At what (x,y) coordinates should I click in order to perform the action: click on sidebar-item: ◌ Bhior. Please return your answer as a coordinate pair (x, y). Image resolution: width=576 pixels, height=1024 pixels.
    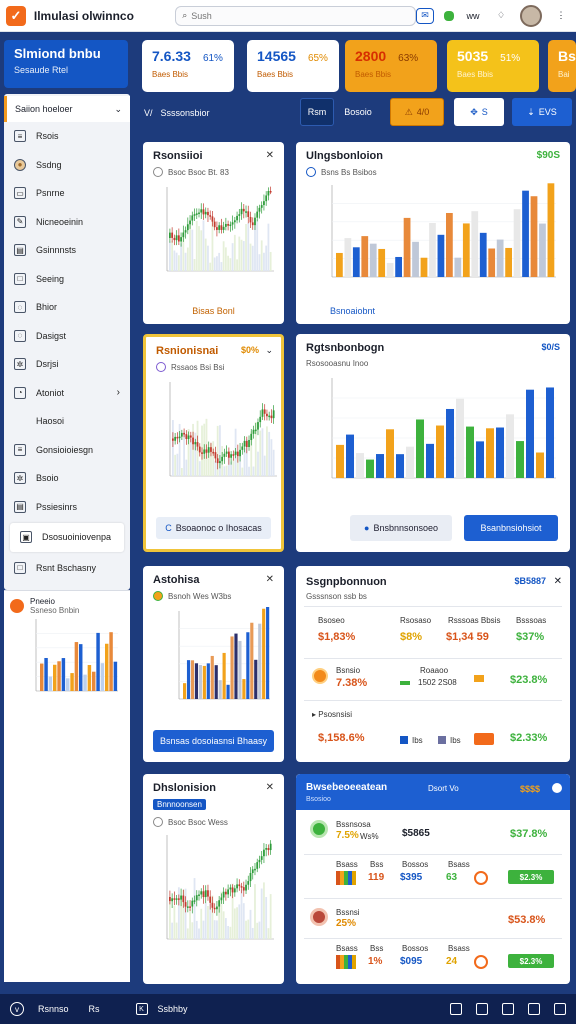
    Looking at the image, I should click on (67, 307).